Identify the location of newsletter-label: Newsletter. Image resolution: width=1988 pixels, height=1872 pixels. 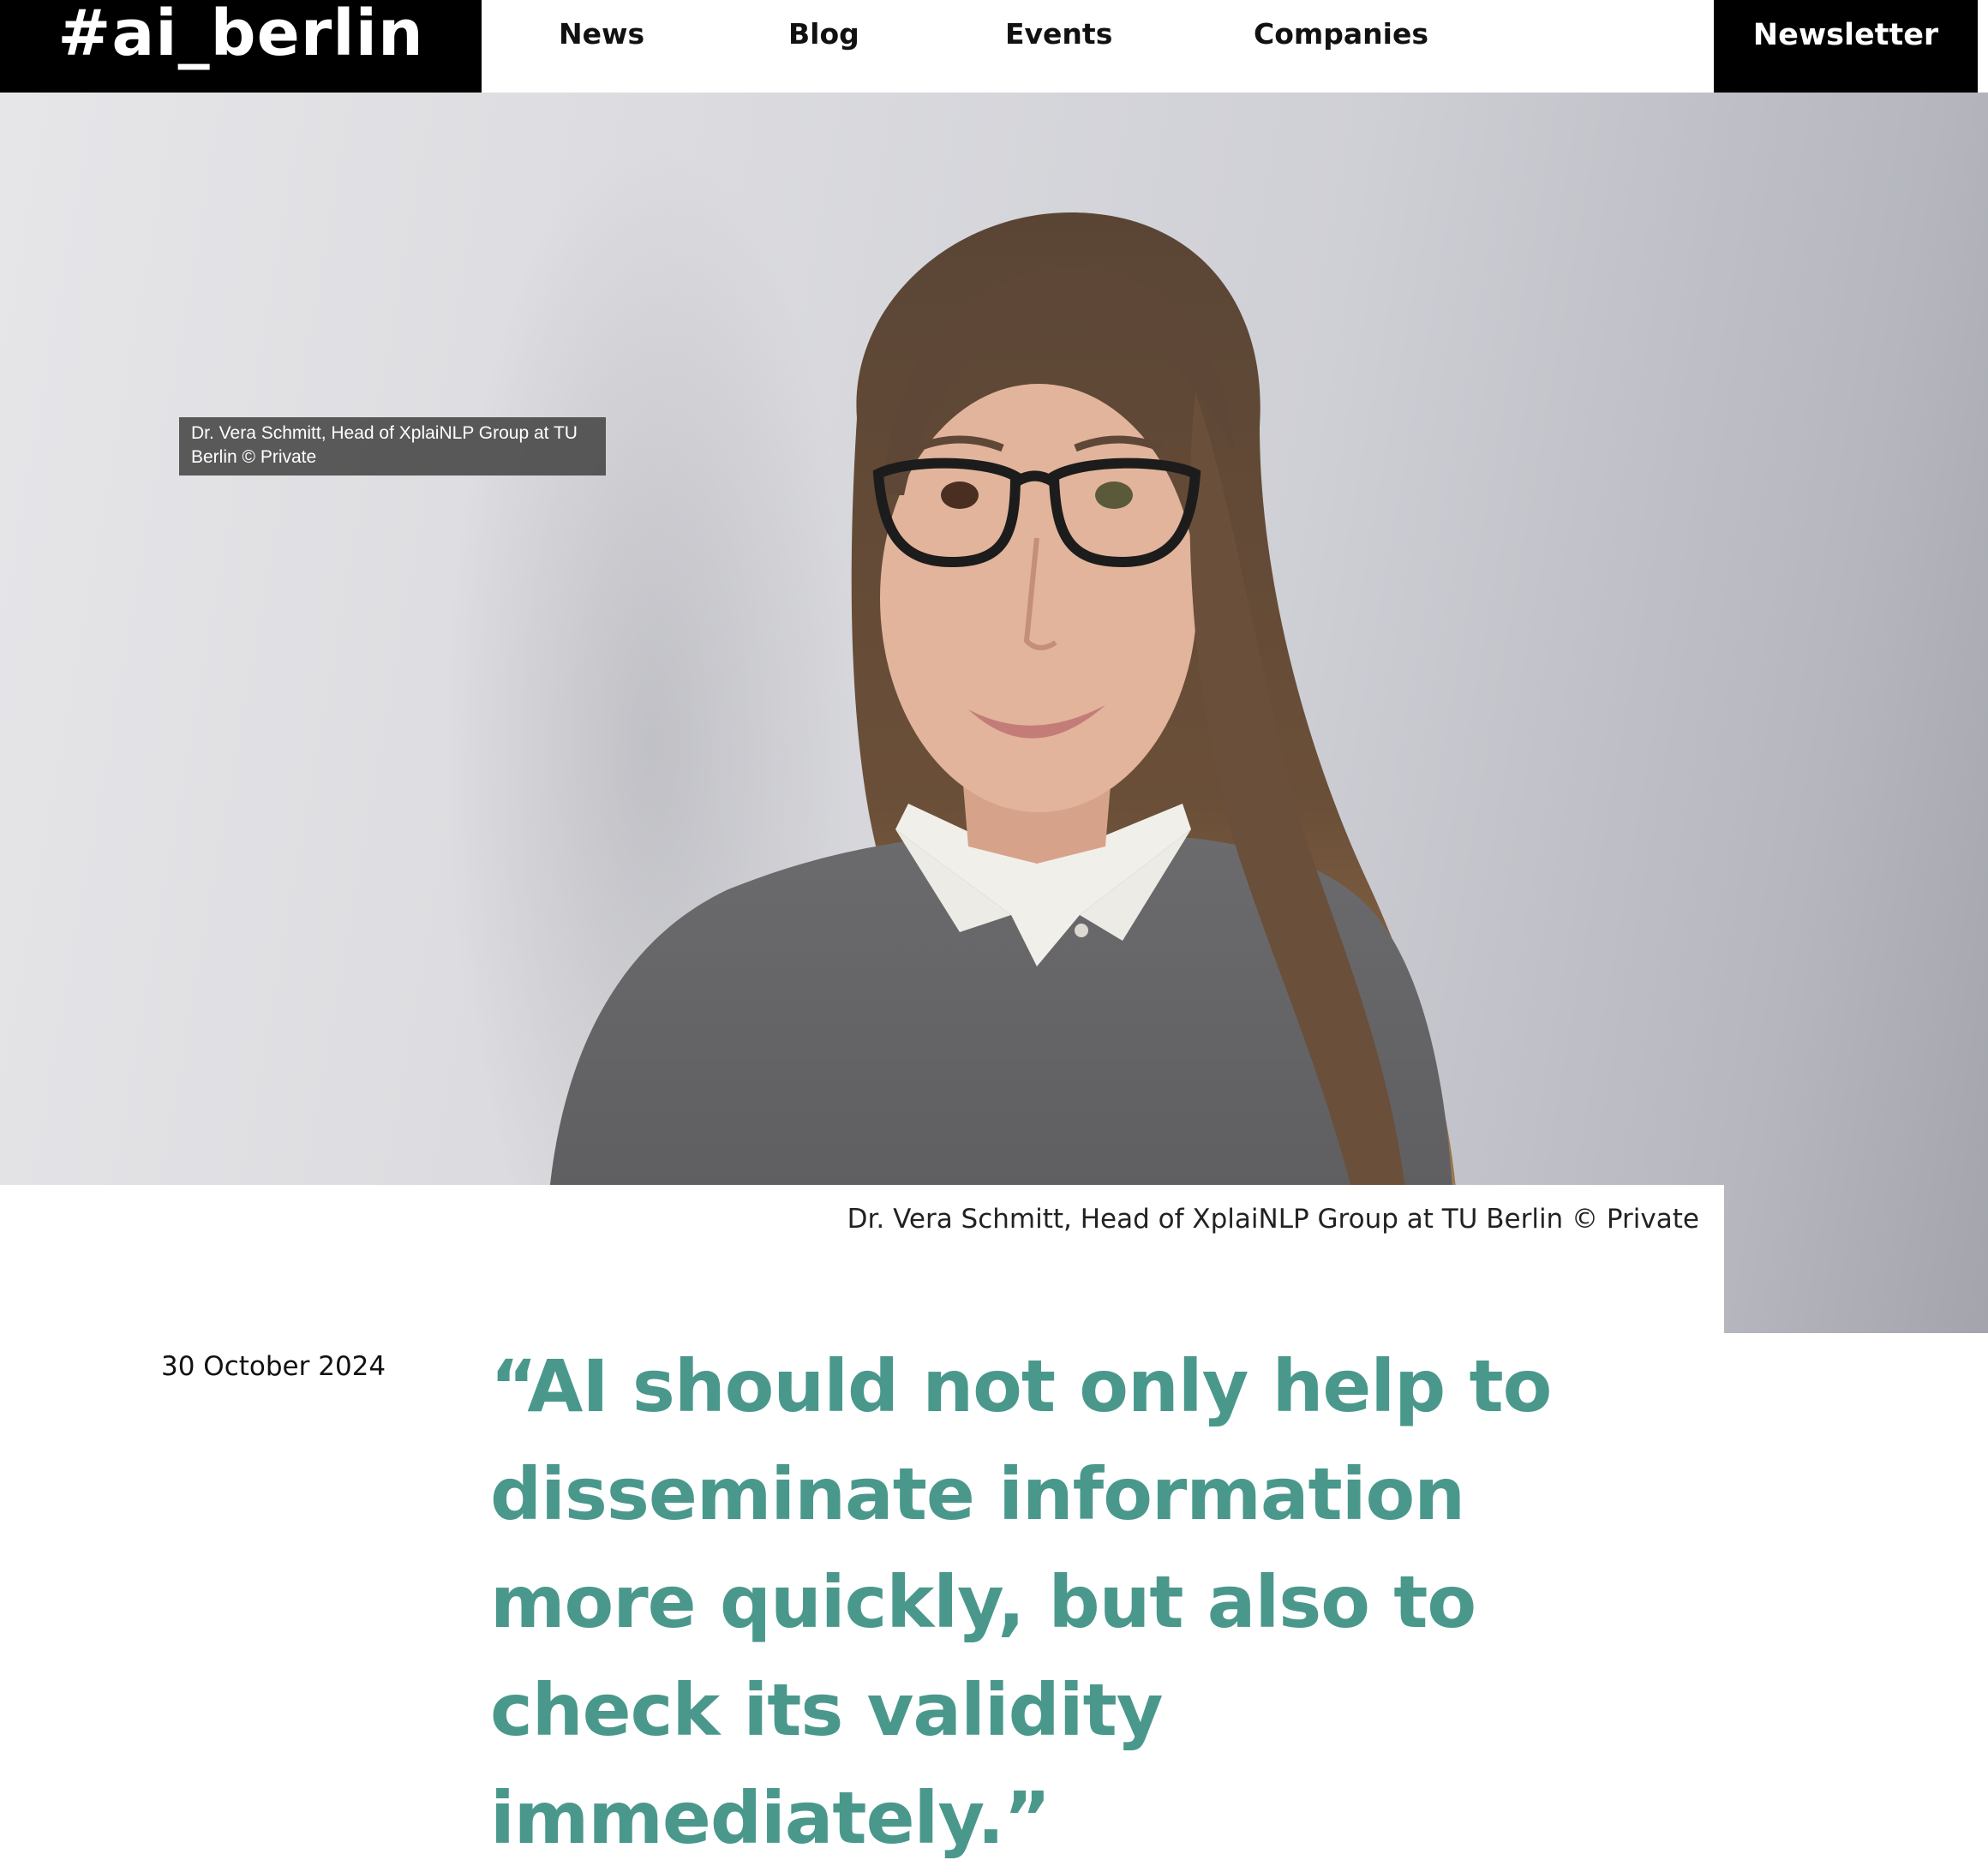
(1846, 35).